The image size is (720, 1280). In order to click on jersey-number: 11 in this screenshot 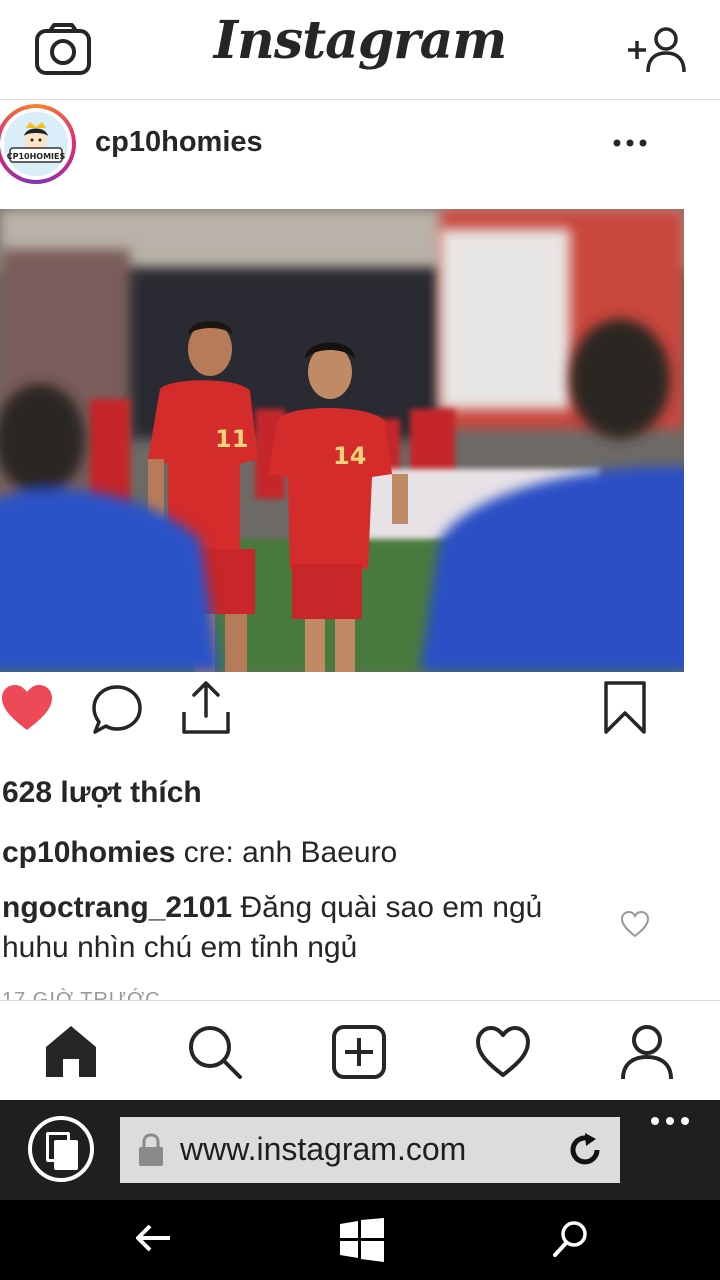, I will do `click(231, 439)`.